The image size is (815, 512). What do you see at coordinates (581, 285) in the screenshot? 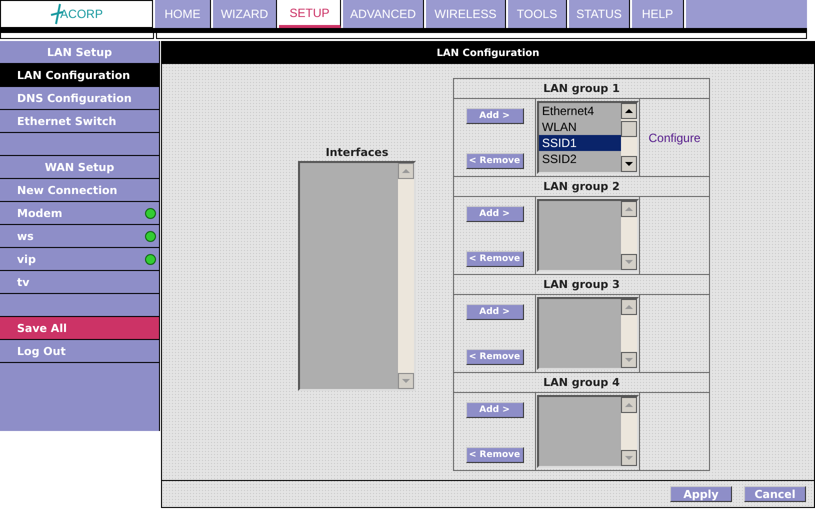
I see `group-title: LAN group 3` at bounding box center [581, 285].